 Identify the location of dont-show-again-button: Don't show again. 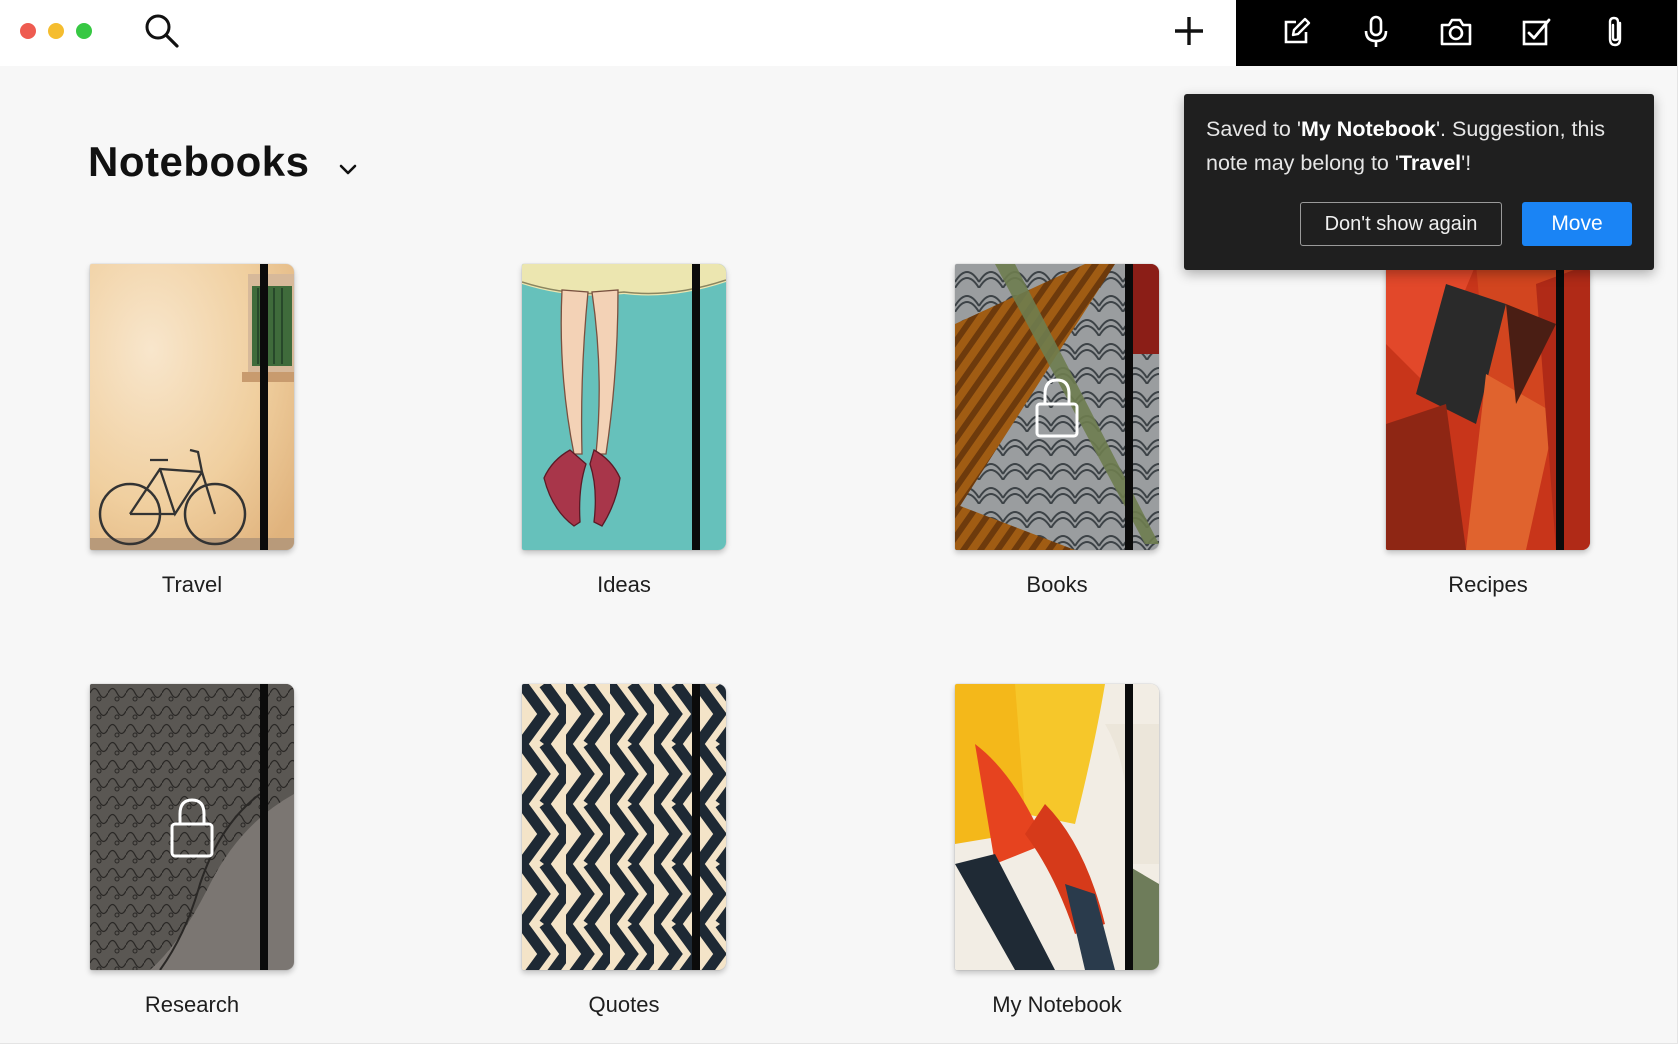
(1401, 224).